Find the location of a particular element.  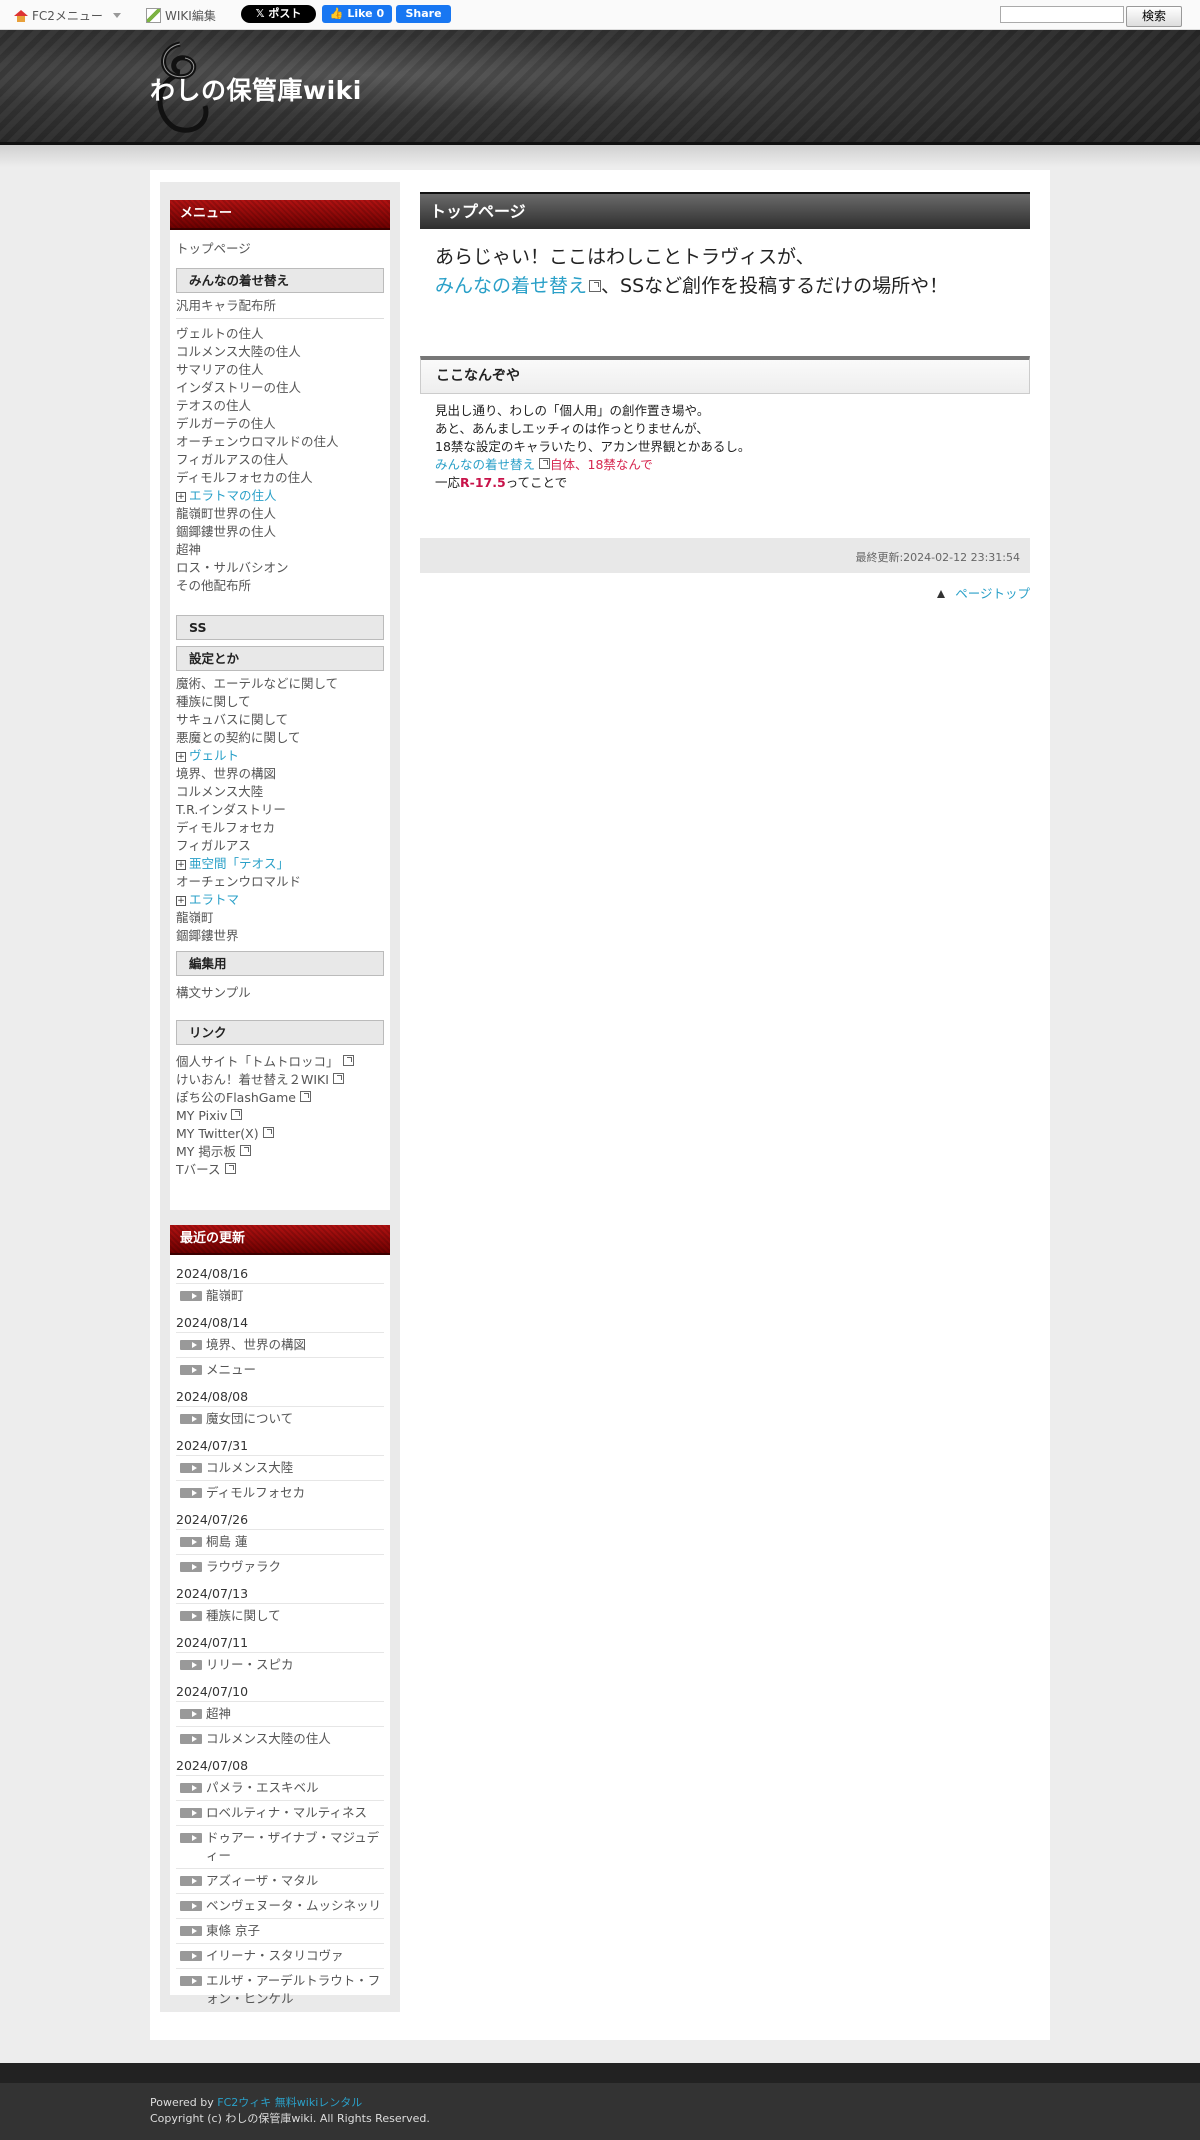

menu-item-expandable: + エラトマ is located at coordinates (280, 900).